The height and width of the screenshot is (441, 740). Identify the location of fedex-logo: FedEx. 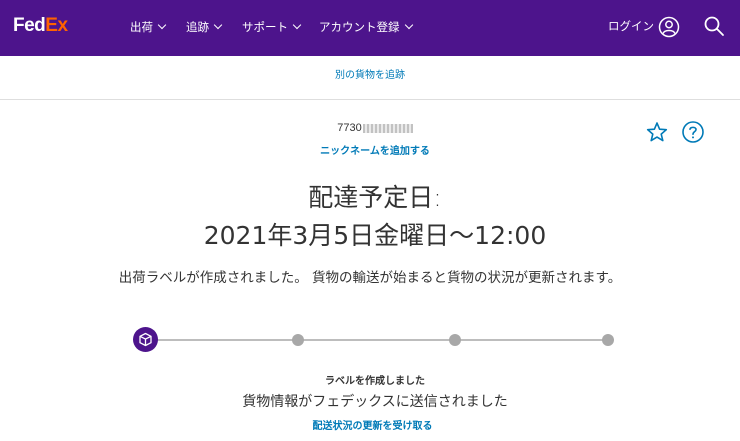
(40, 26).